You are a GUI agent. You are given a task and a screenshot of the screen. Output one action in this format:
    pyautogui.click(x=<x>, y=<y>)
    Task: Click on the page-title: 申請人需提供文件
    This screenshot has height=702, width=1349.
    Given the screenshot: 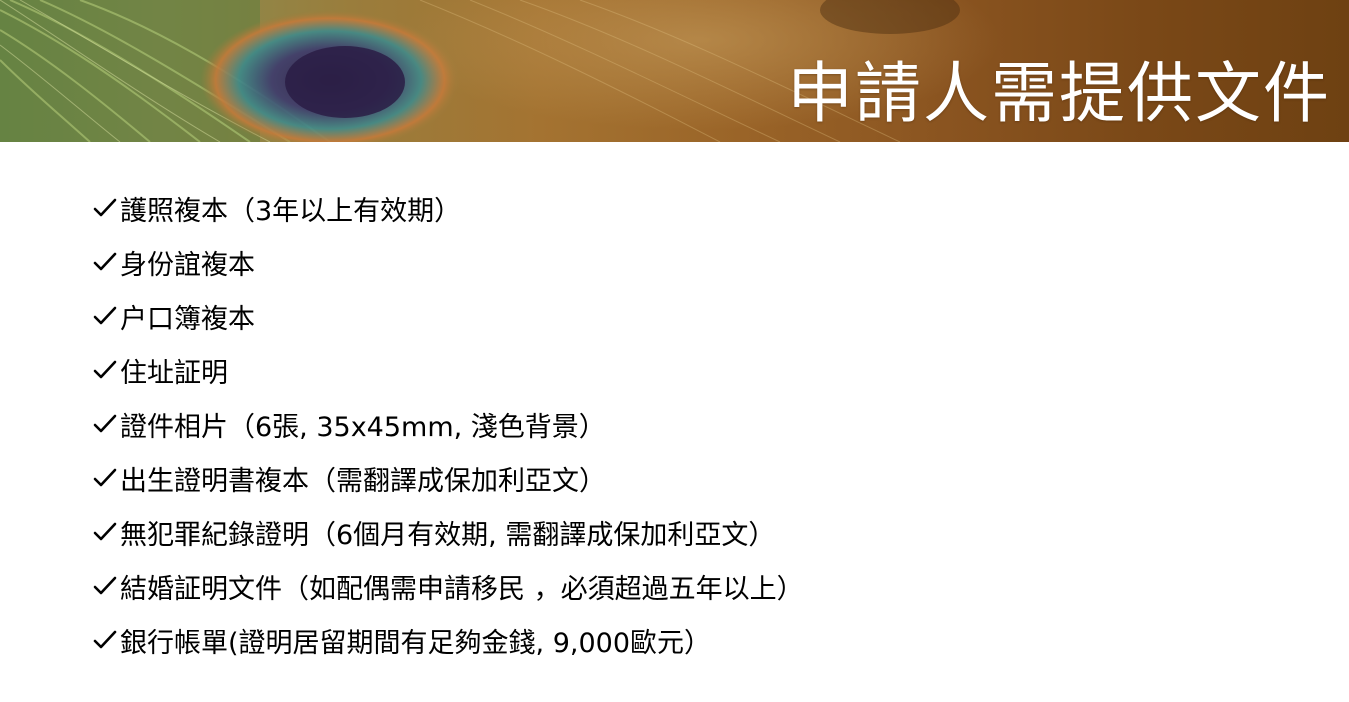 What is the action you would take?
    pyautogui.click(x=1059, y=93)
    